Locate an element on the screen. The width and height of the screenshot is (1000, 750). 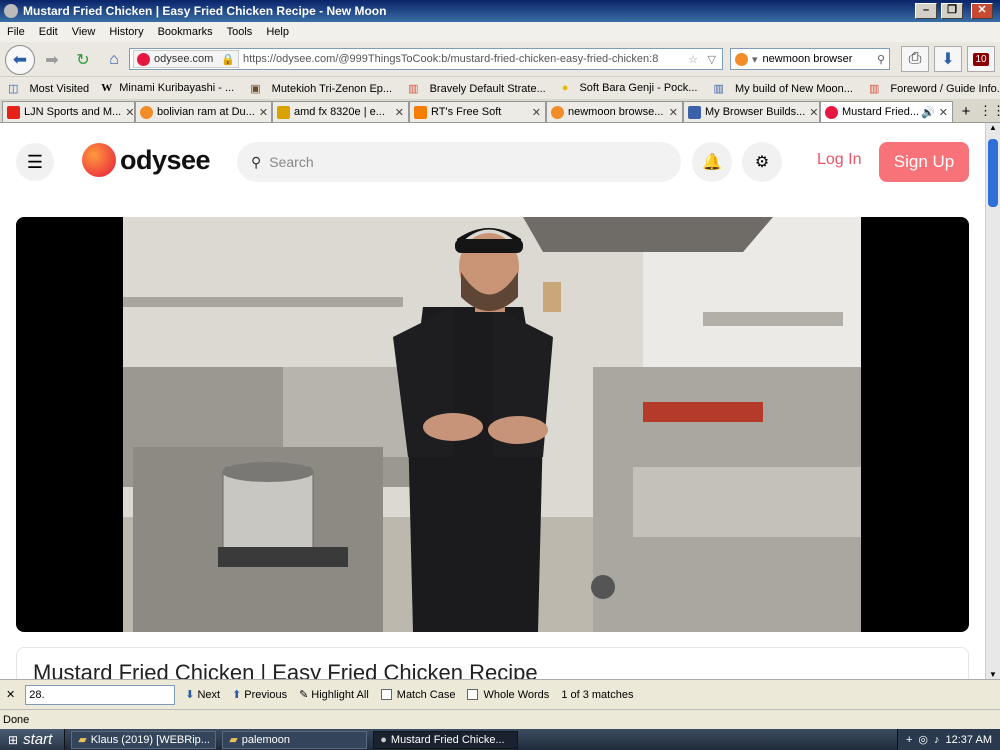
bookmark-star-icon: ☆ is located at coordinates (693, 59).